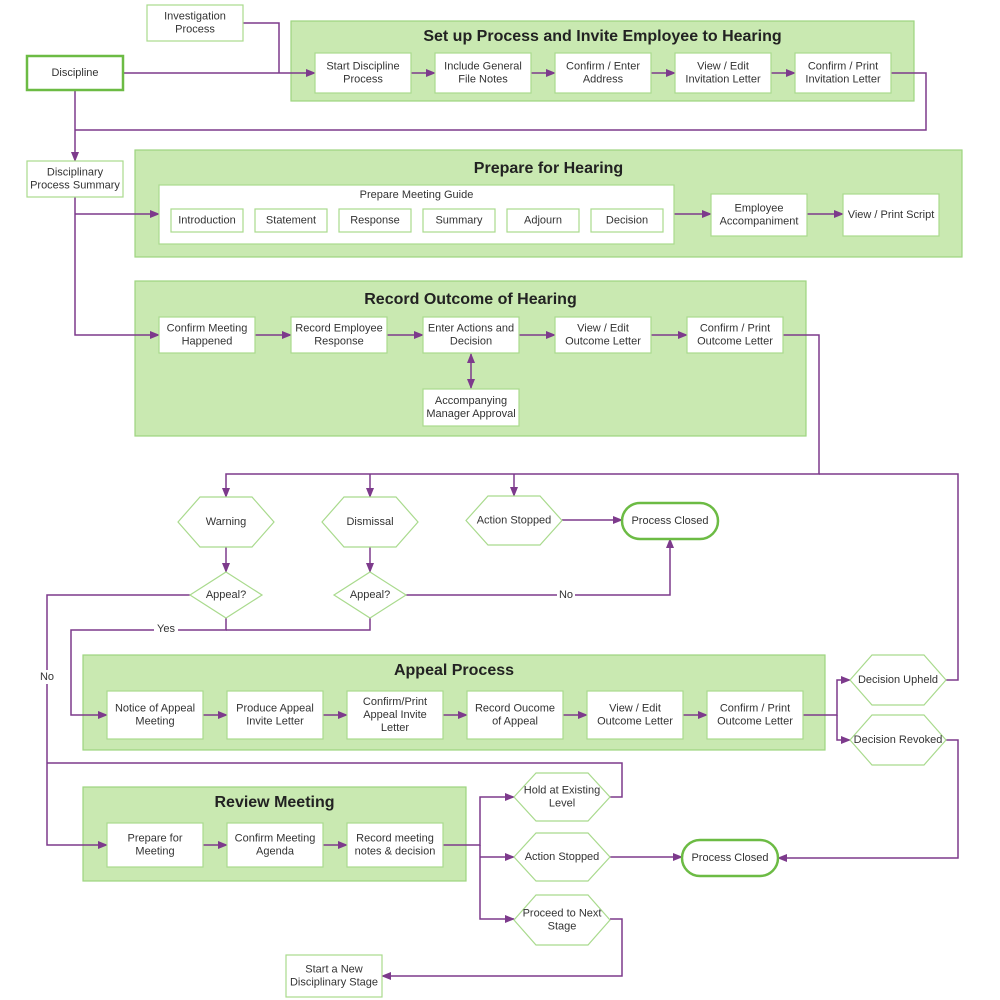 This screenshot has width=1000, height=1000. I want to click on node-response: Response, so click(375, 220).